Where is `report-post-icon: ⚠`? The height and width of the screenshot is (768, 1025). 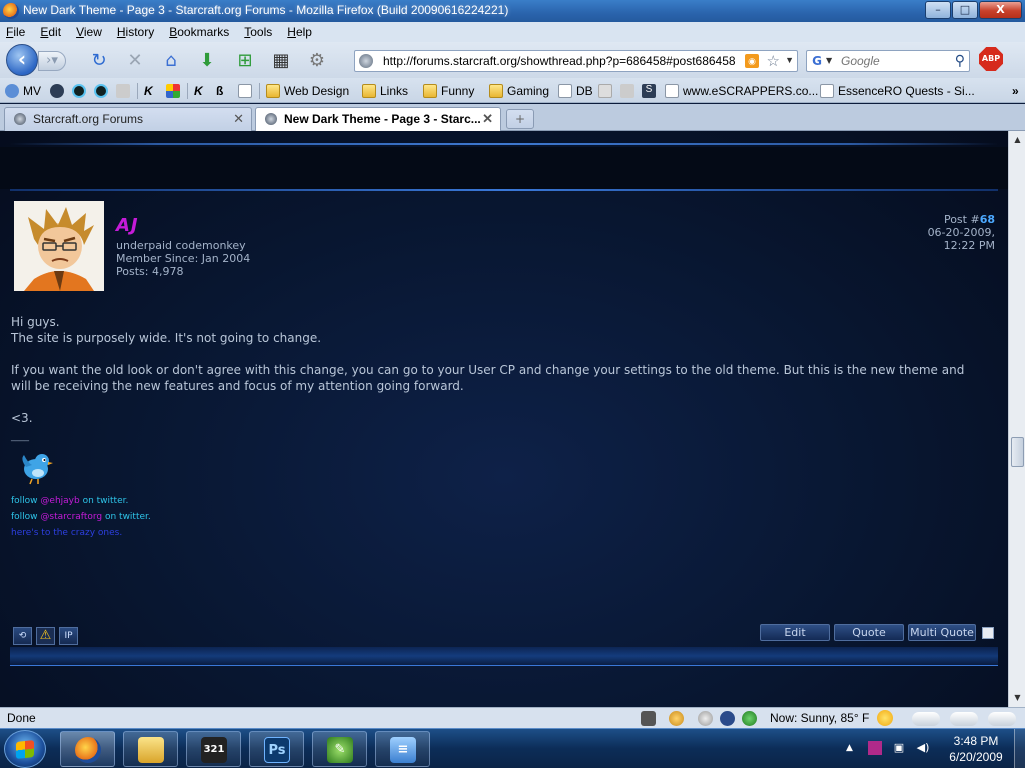 report-post-icon: ⚠ is located at coordinates (45, 636).